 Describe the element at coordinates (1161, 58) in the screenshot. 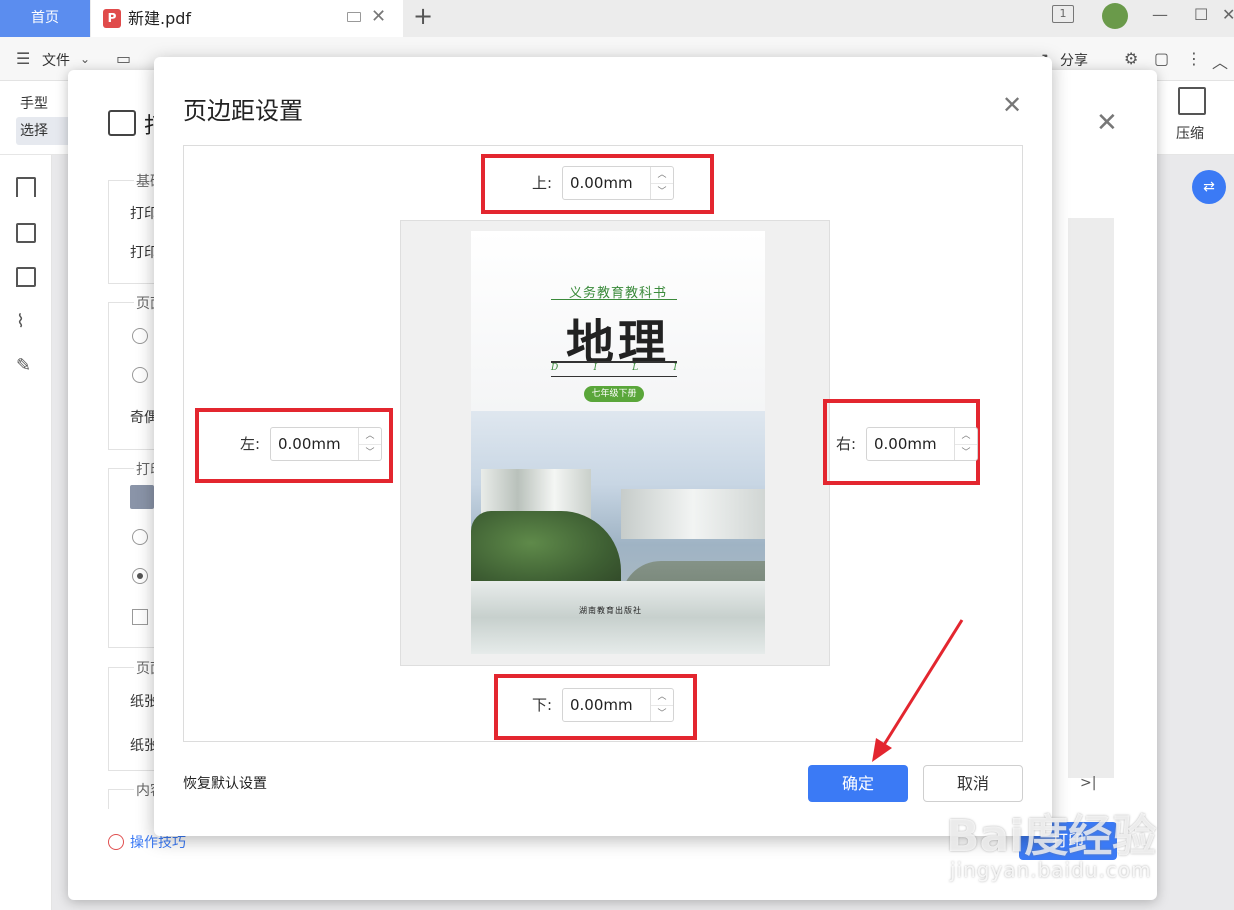

I see `comment-icon: ▢` at that location.